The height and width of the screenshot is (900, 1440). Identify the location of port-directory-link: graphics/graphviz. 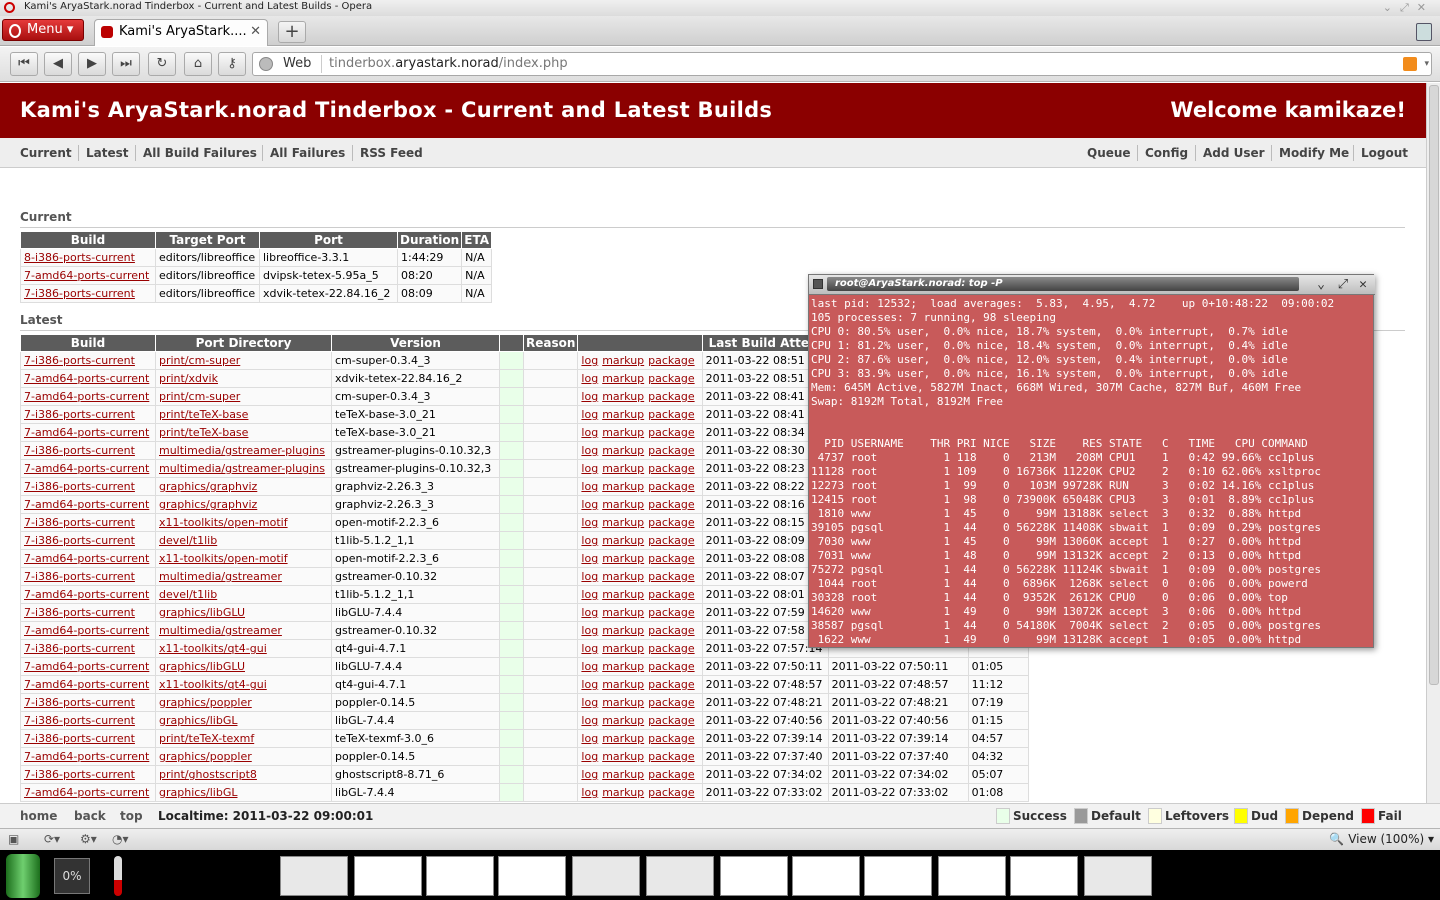
(208, 504).